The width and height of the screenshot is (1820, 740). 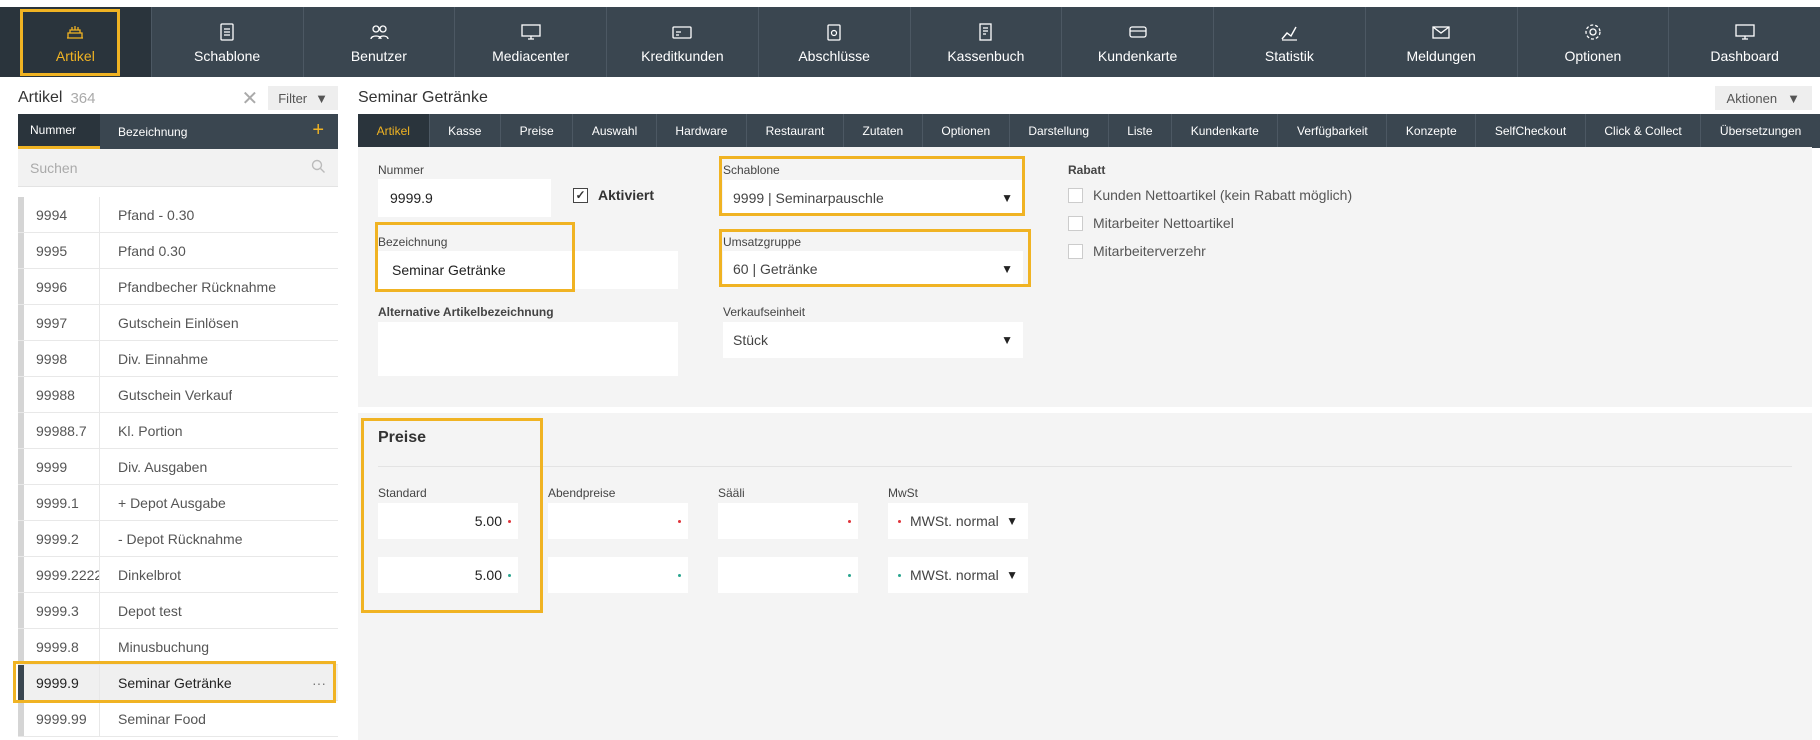 What do you see at coordinates (1744, 55) in the screenshot?
I see `nav-label: Dashboard` at bounding box center [1744, 55].